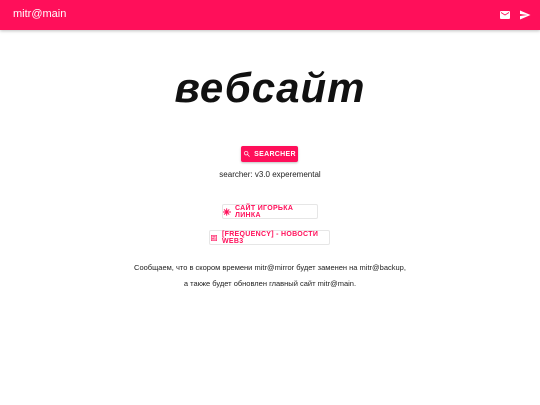  Describe the element at coordinates (270, 174) in the screenshot. I see `version-text: searcher: v3.0 experemental` at that location.